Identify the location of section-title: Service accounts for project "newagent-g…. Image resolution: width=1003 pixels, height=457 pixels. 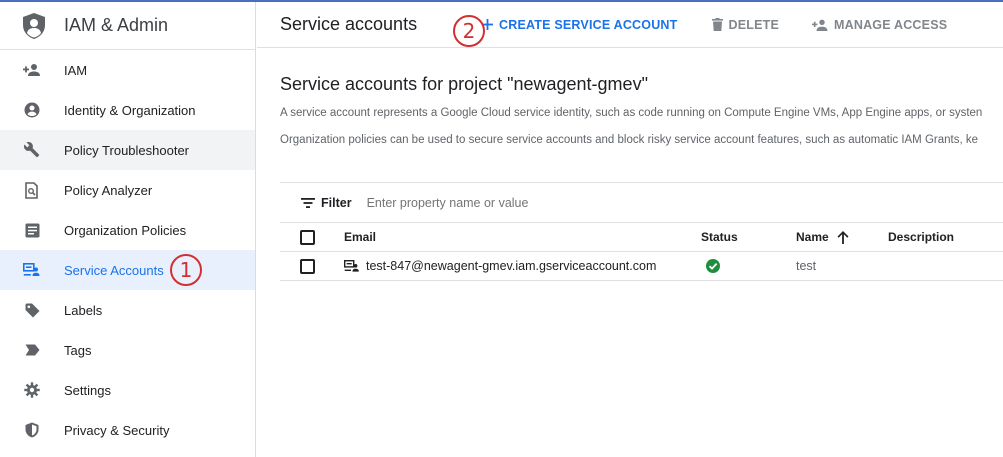
(464, 84).